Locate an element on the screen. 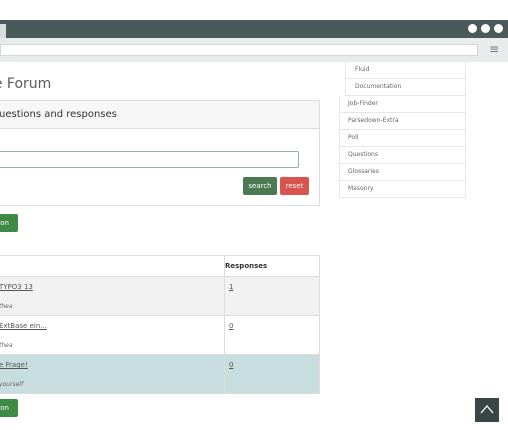  sidebar-item-job-finder: Job-Finder is located at coordinates (402, 104).